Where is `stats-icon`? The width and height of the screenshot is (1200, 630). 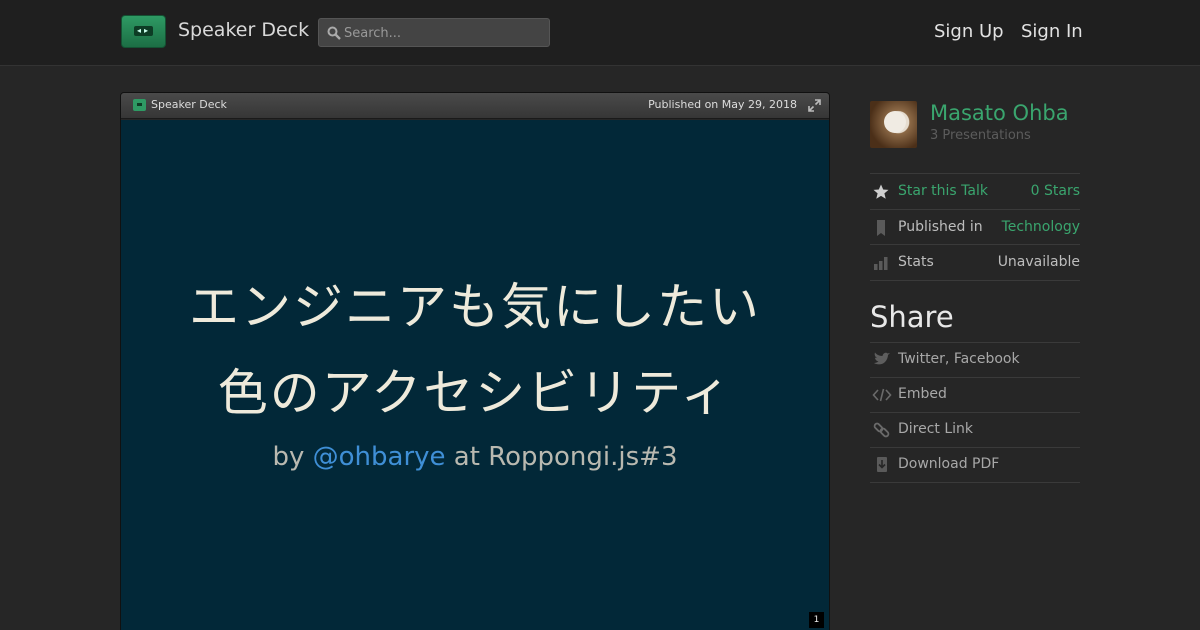 stats-icon is located at coordinates (881, 263).